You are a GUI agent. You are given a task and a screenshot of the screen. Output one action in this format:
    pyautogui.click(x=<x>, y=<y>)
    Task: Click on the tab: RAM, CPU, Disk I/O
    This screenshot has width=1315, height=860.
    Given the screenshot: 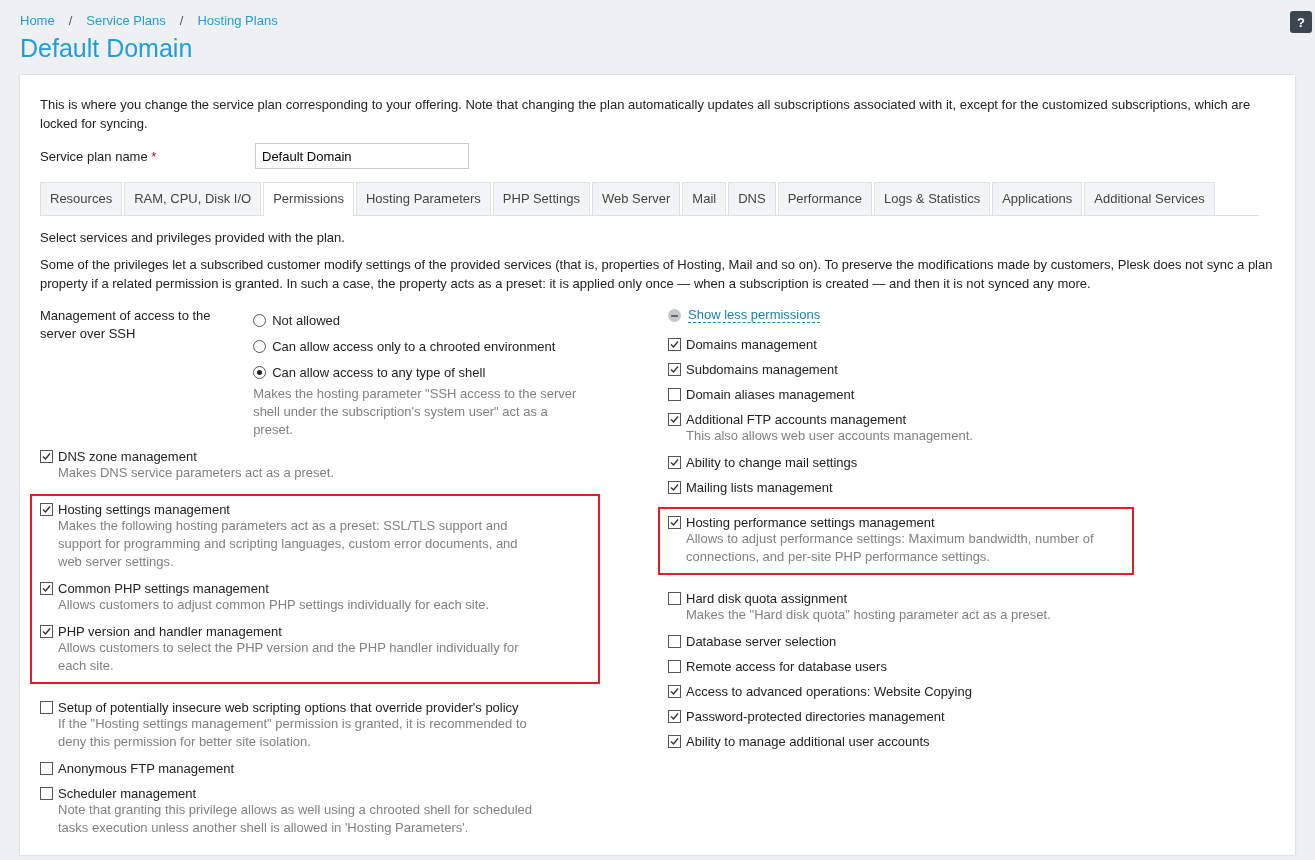 What is the action you would take?
    pyautogui.click(x=193, y=198)
    